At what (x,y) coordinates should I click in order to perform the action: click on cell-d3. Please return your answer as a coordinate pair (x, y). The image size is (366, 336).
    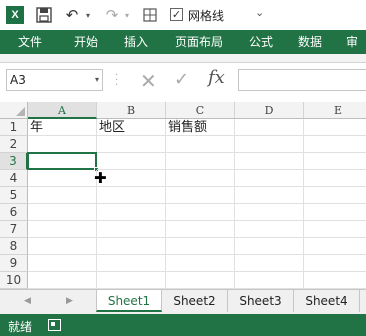
    Looking at the image, I should click on (269, 161).